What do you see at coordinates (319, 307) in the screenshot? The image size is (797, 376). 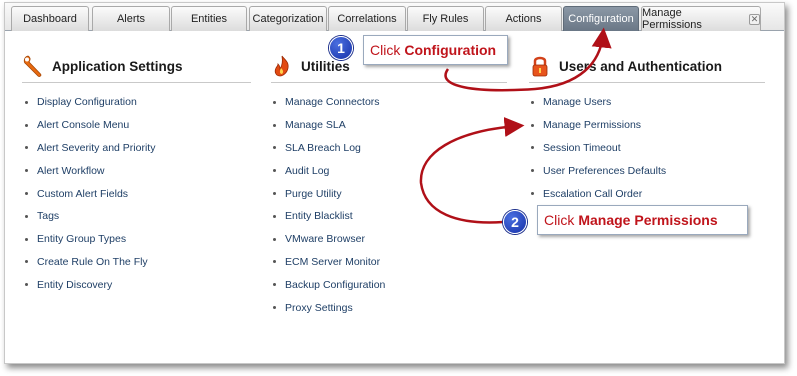 I see `link-label: Proxy Settings` at bounding box center [319, 307].